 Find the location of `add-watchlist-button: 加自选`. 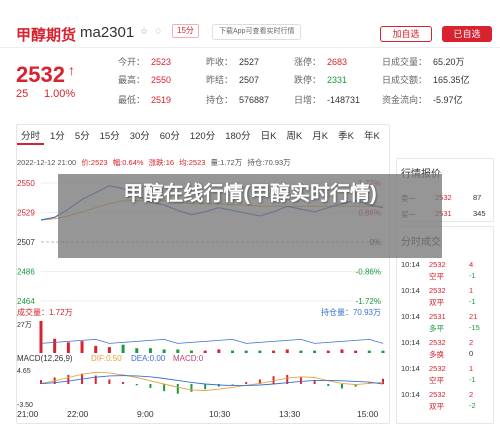

add-watchlist-button: 加自选 is located at coordinates (406, 34).